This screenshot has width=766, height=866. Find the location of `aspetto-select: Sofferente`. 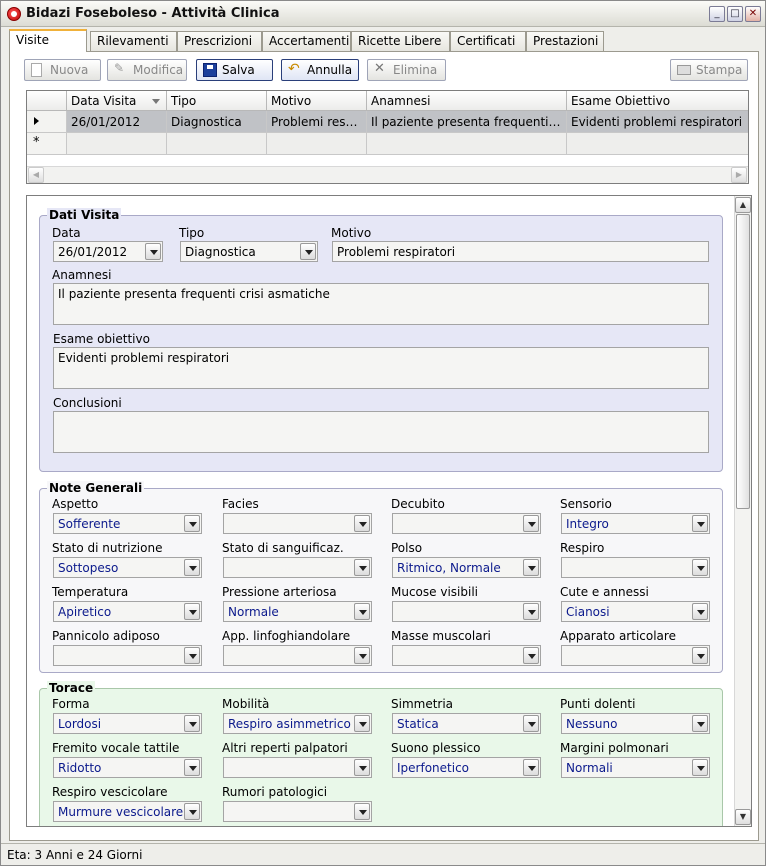

aspetto-select: Sofferente is located at coordinates (127, 523).